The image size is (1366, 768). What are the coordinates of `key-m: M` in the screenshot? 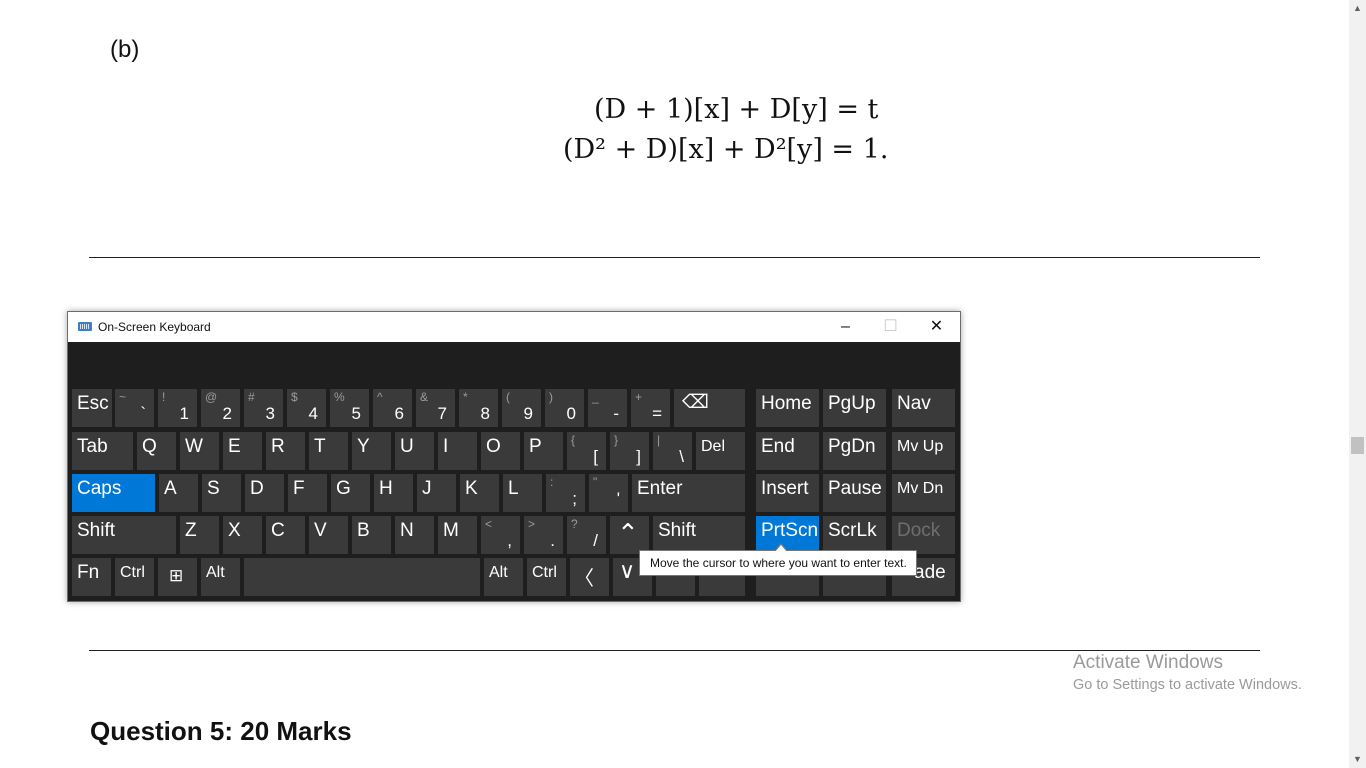 It's located at (457, 535).